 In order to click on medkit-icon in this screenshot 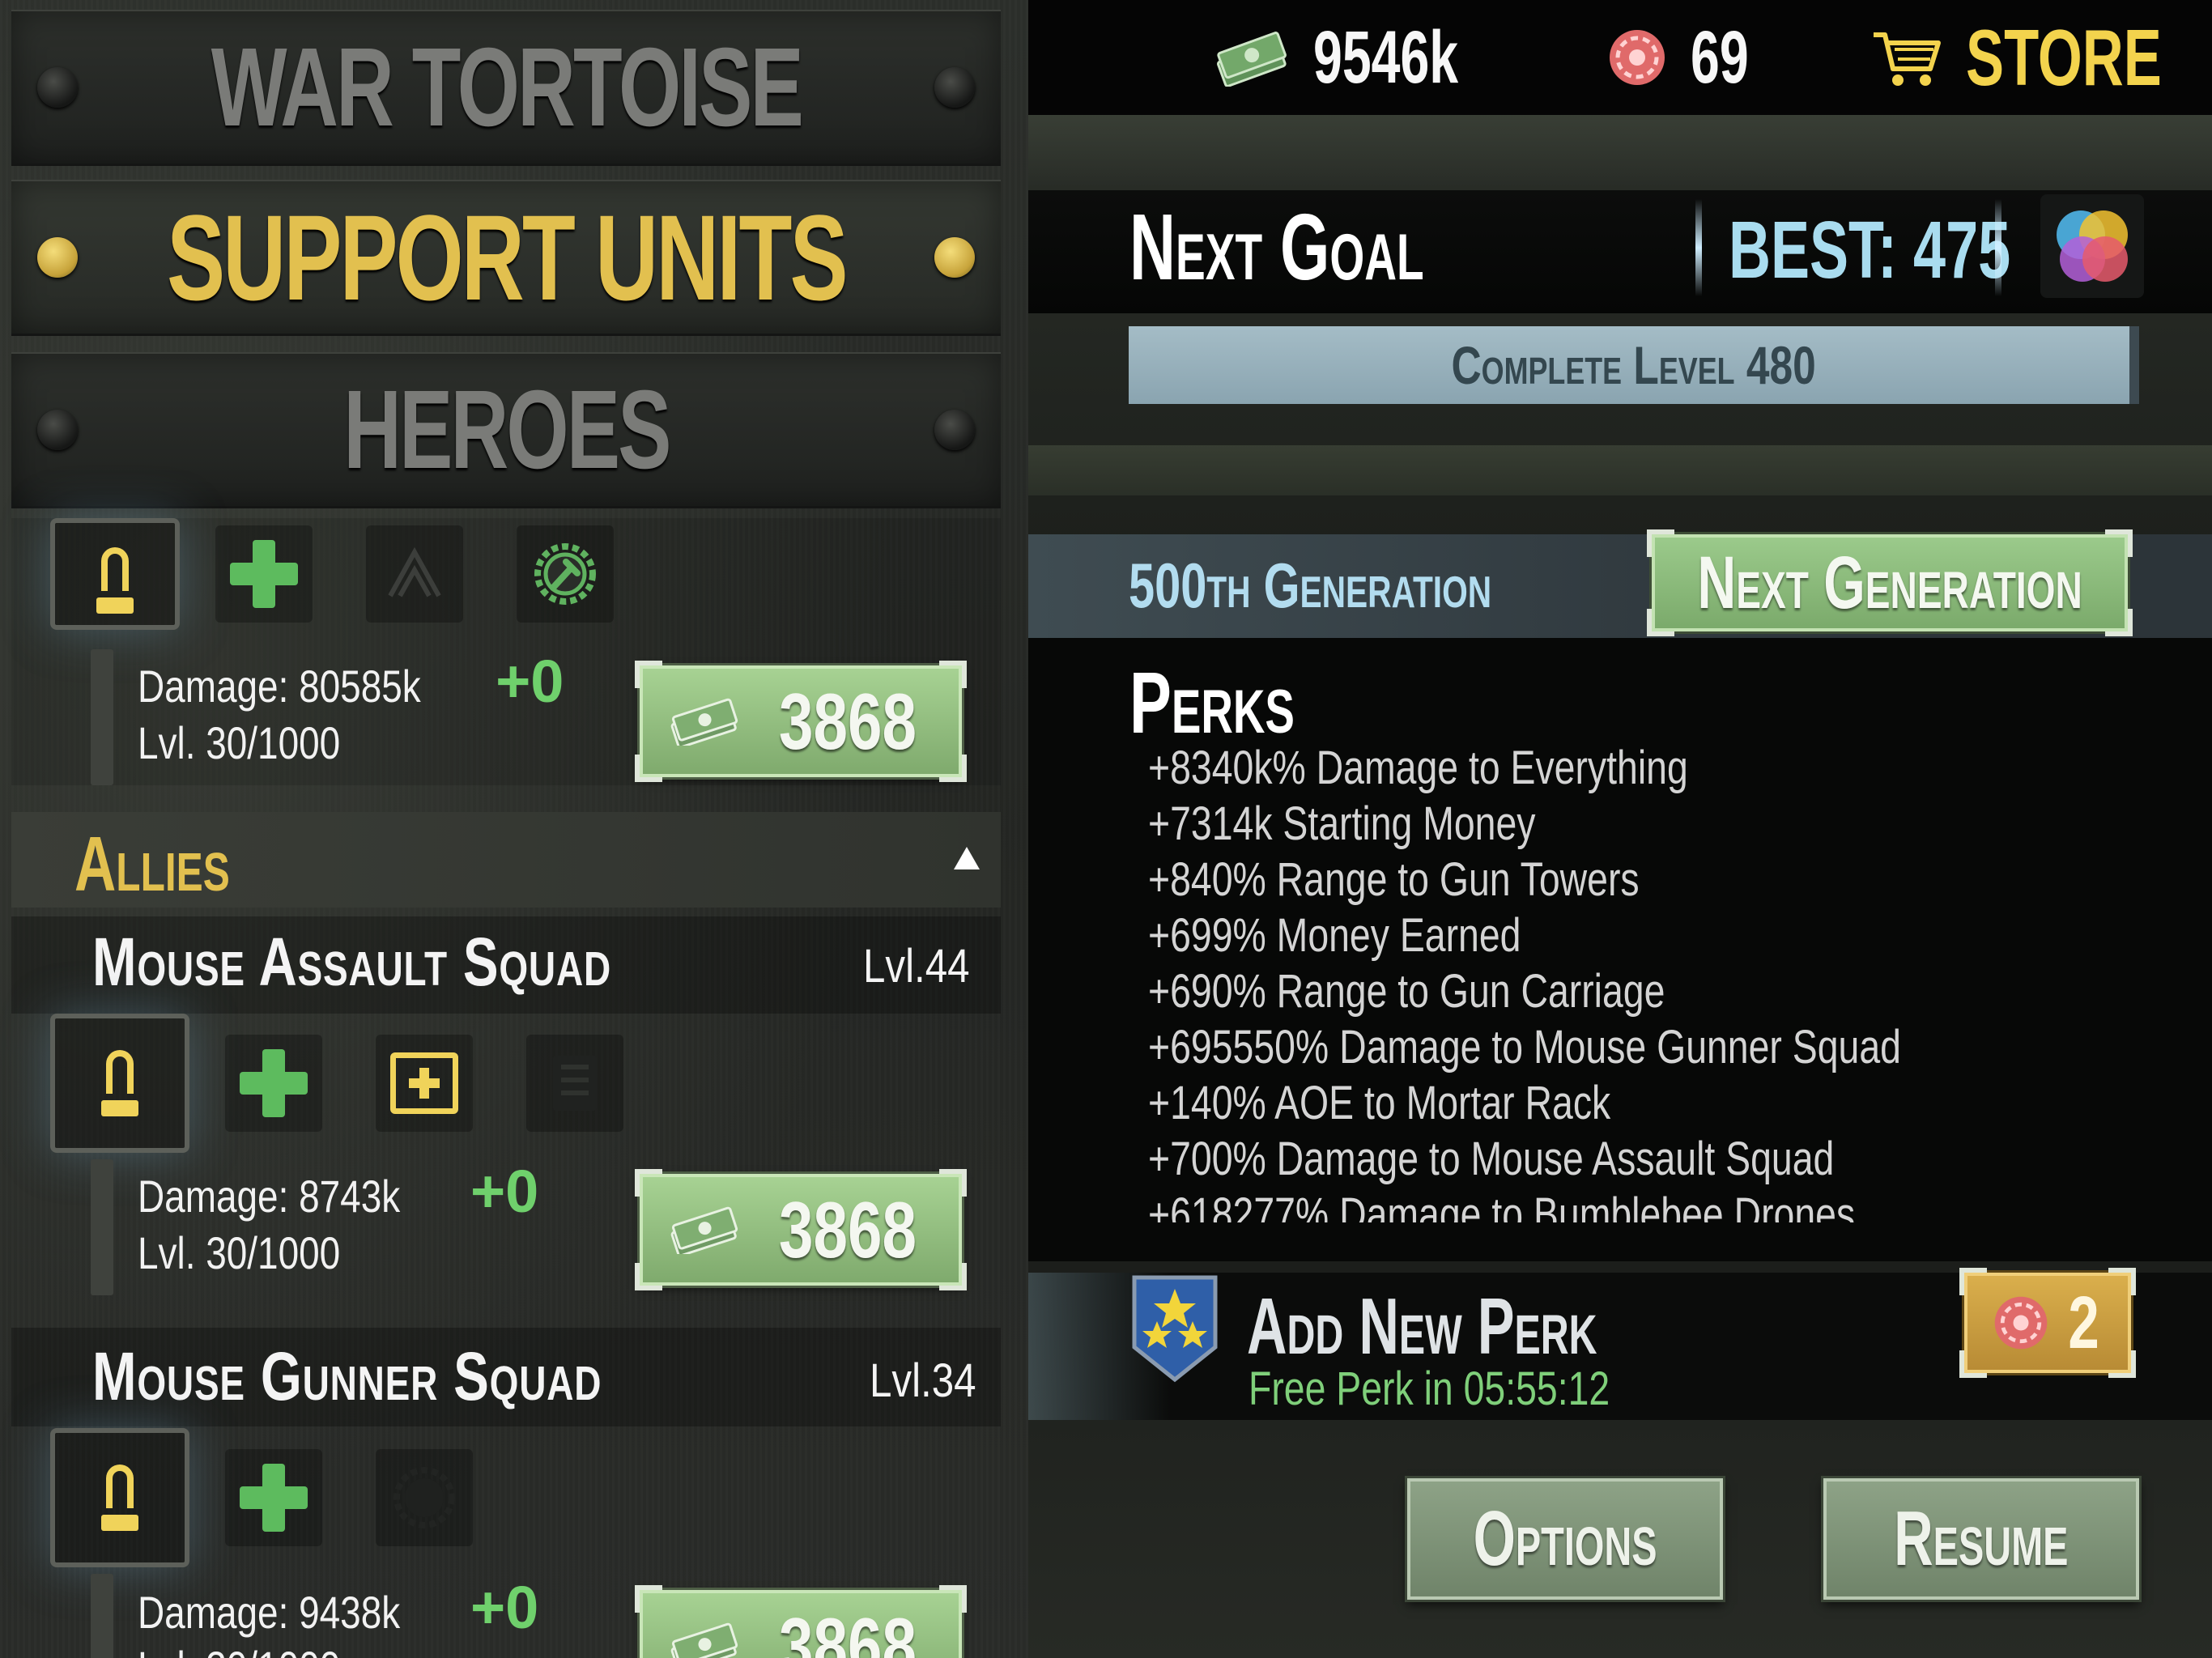, I will do `click(424, 1083)`.